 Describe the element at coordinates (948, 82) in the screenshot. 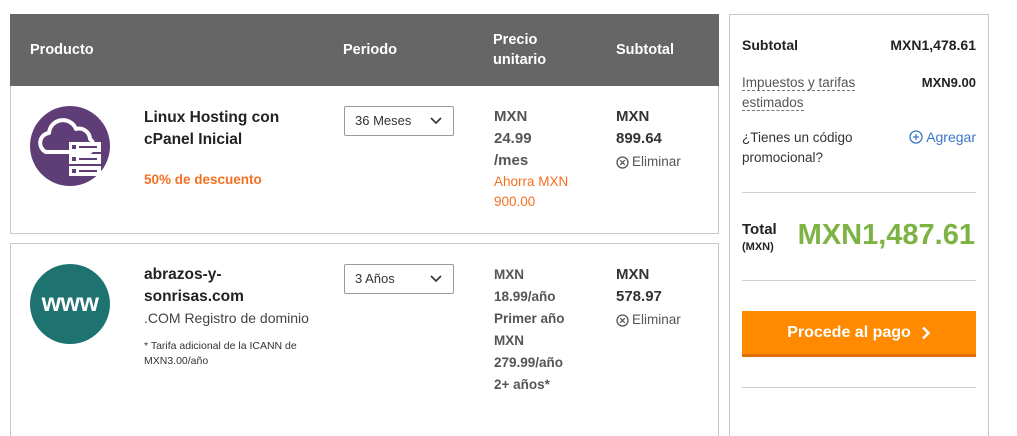

I see `taxes-value: MXN9.00` at that location.